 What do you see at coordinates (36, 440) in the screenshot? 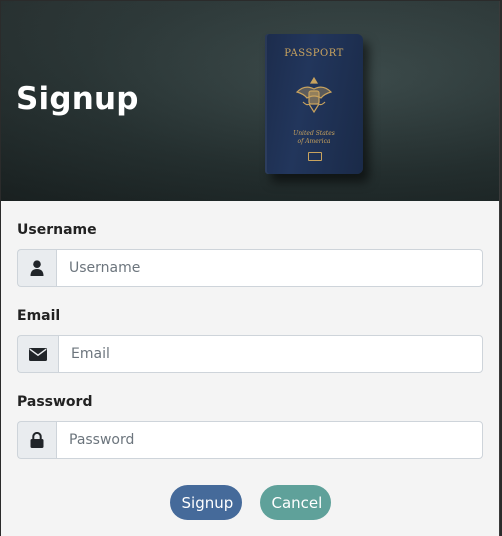
I see `lock-icon` at bounding box center [36, 440].